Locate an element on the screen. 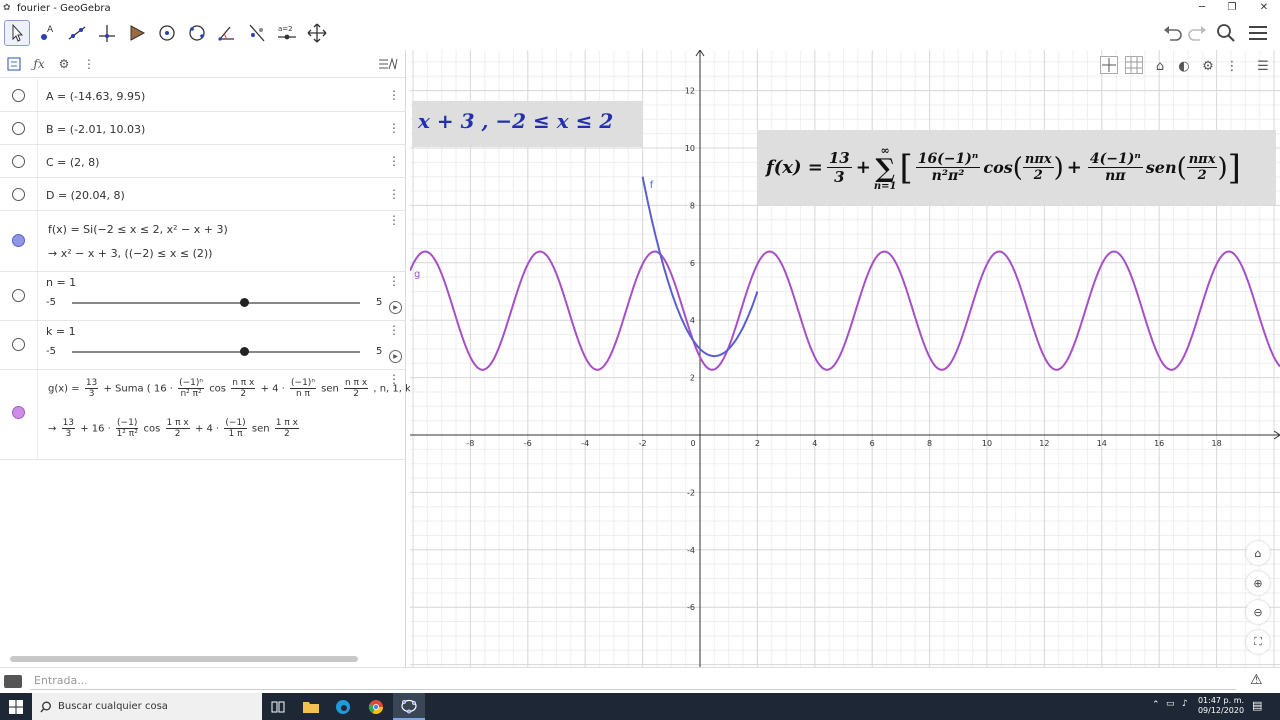 This screenshot has height=720, width=1280. taskbar-search: Buscar cualquier cosa is located at coordinates (147, 706).